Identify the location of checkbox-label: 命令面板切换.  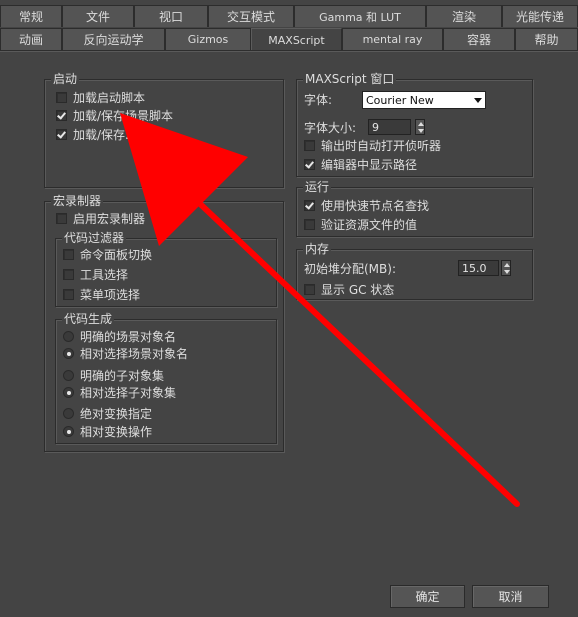
(116, 254).